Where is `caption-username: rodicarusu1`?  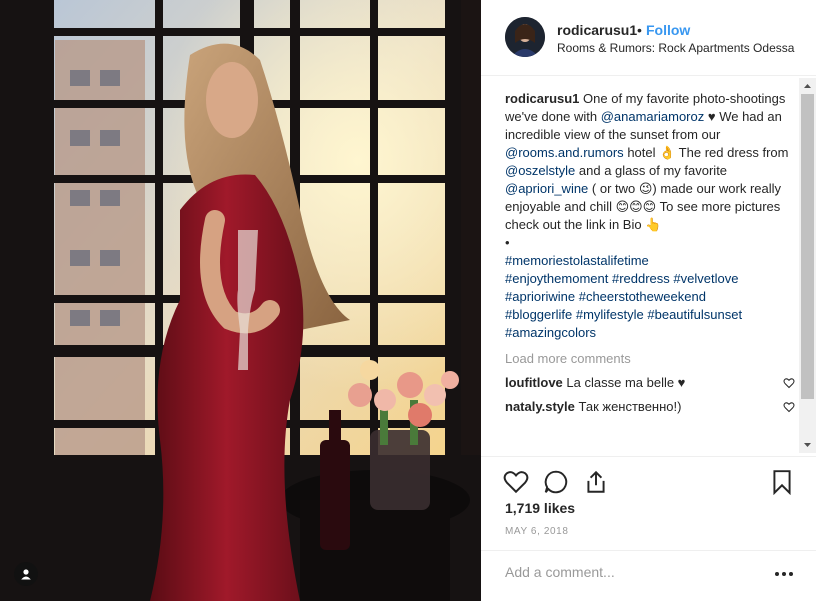
caption-username: rodicarusu1 is located at coordinates (542, 98).